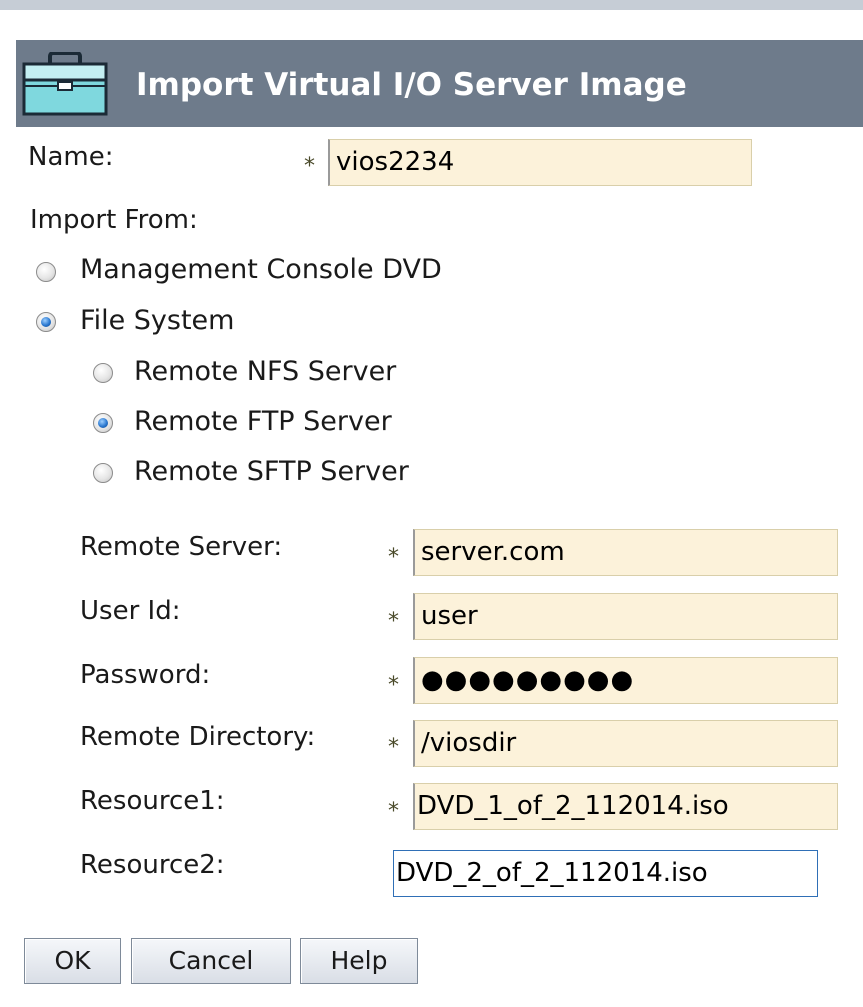  I want to click on top-divider, so click(431, 5).